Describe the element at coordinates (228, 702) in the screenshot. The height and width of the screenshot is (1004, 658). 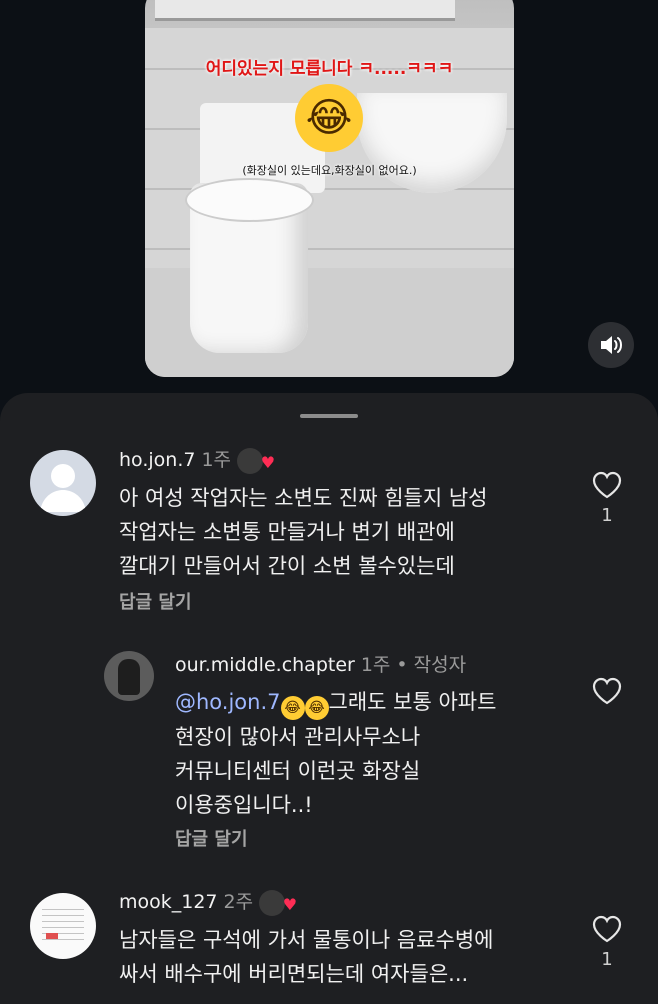
I see `mention-link: @ho.jon.7` at that location.